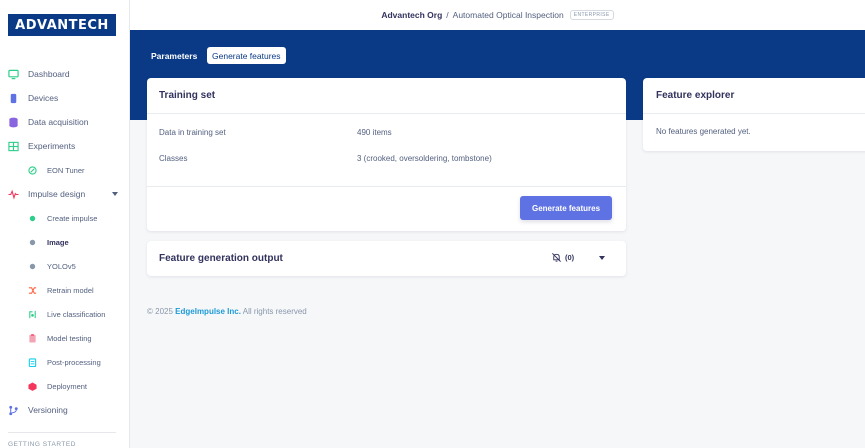  I want to click on sidebar-item-dashboard: Dashboard, so click(64, 74).